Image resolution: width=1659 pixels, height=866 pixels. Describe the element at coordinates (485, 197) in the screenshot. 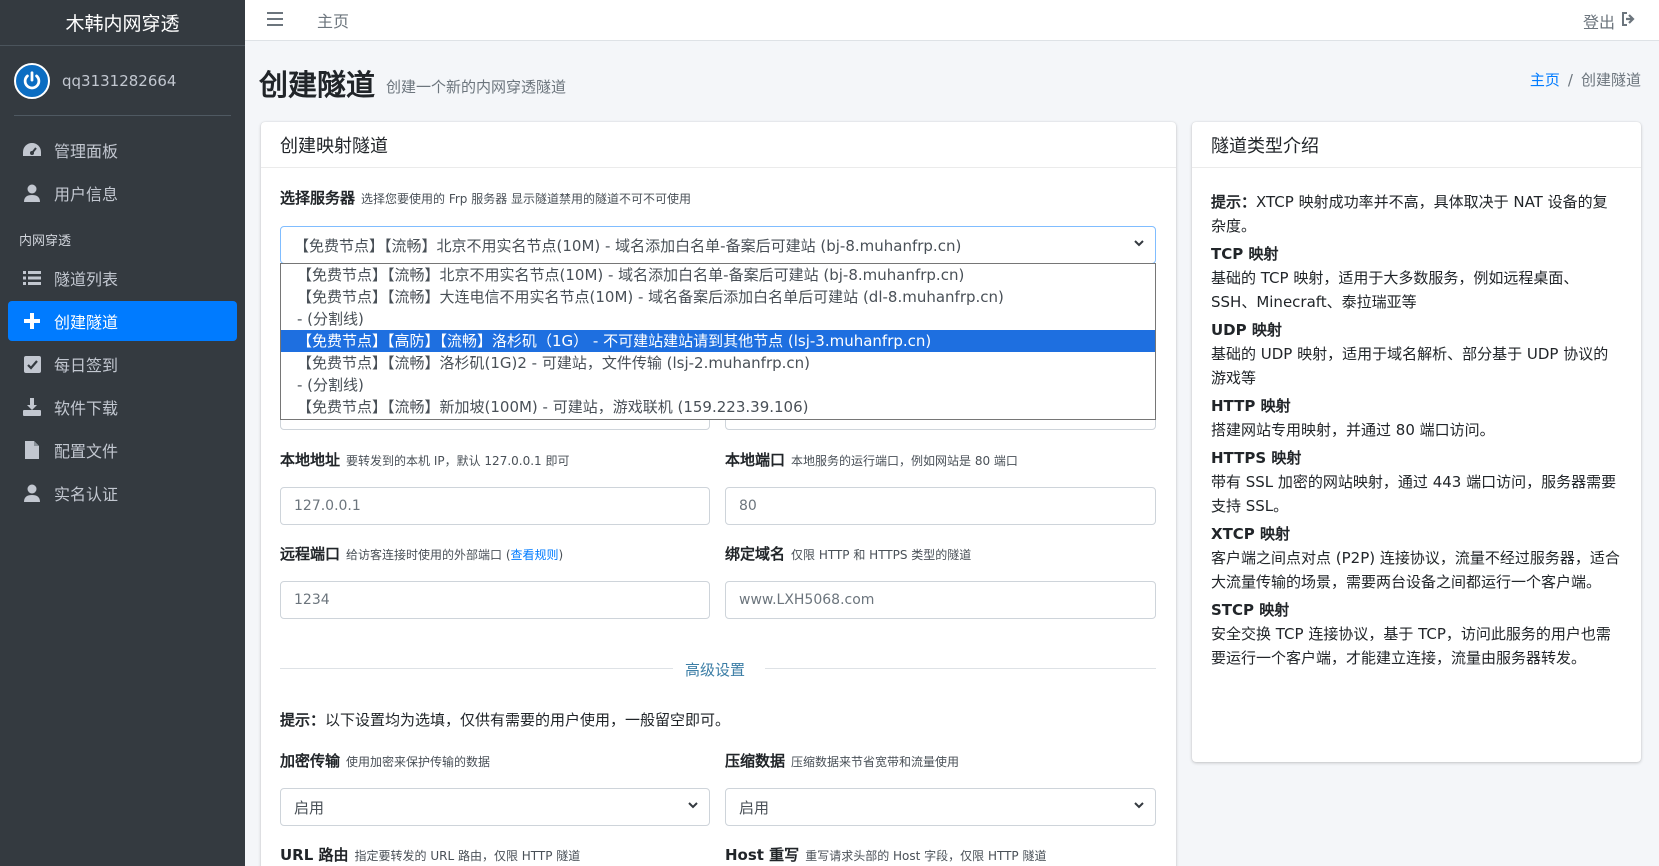

I see `server-label-group: 选择服务器 选择您要使用的 Frp 服务器 显示隧道禁用的隧道不可不可使用` at that location.